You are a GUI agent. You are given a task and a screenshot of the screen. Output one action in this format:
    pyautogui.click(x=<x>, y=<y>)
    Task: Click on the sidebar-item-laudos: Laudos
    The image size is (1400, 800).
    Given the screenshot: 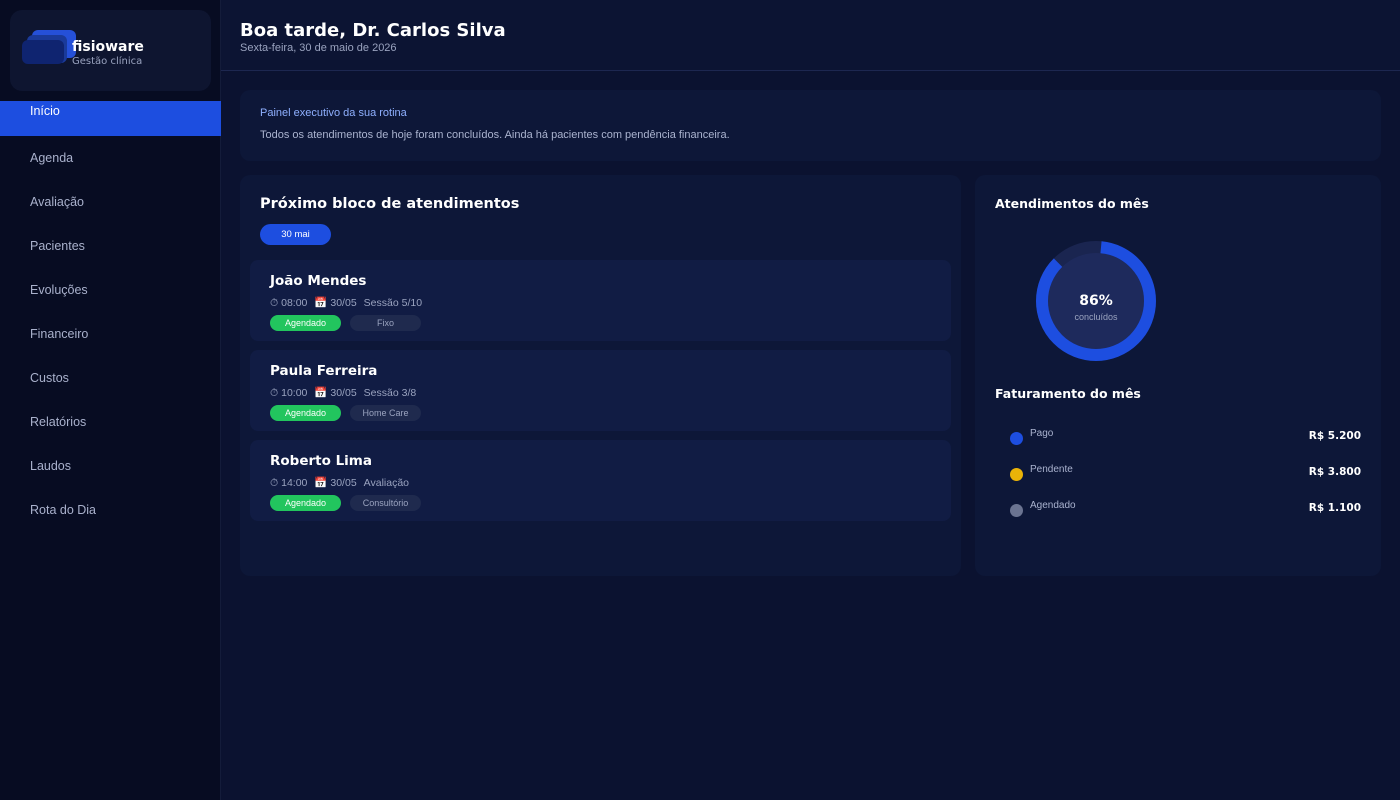 What is the action you would take?
    pyautogui.click(x=110, y=466)
    